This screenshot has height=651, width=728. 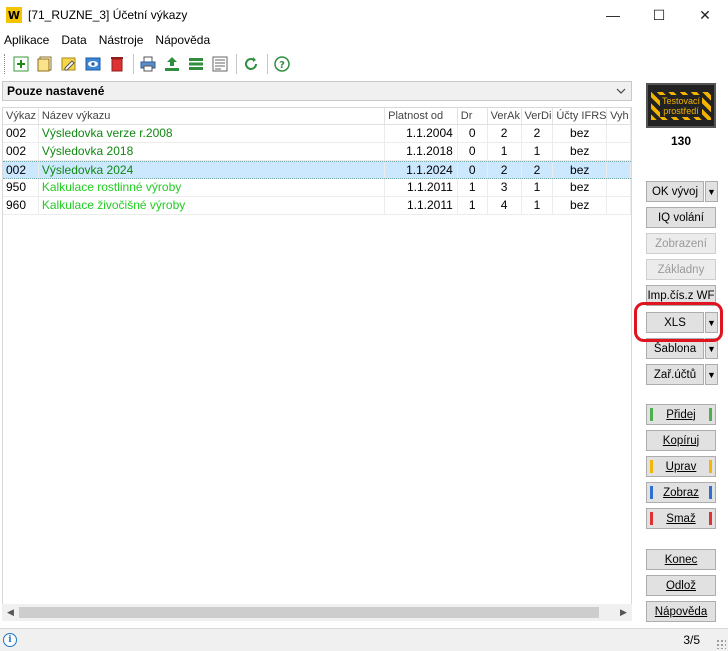 I want to click on export-icon, so click(x=172, y=64).